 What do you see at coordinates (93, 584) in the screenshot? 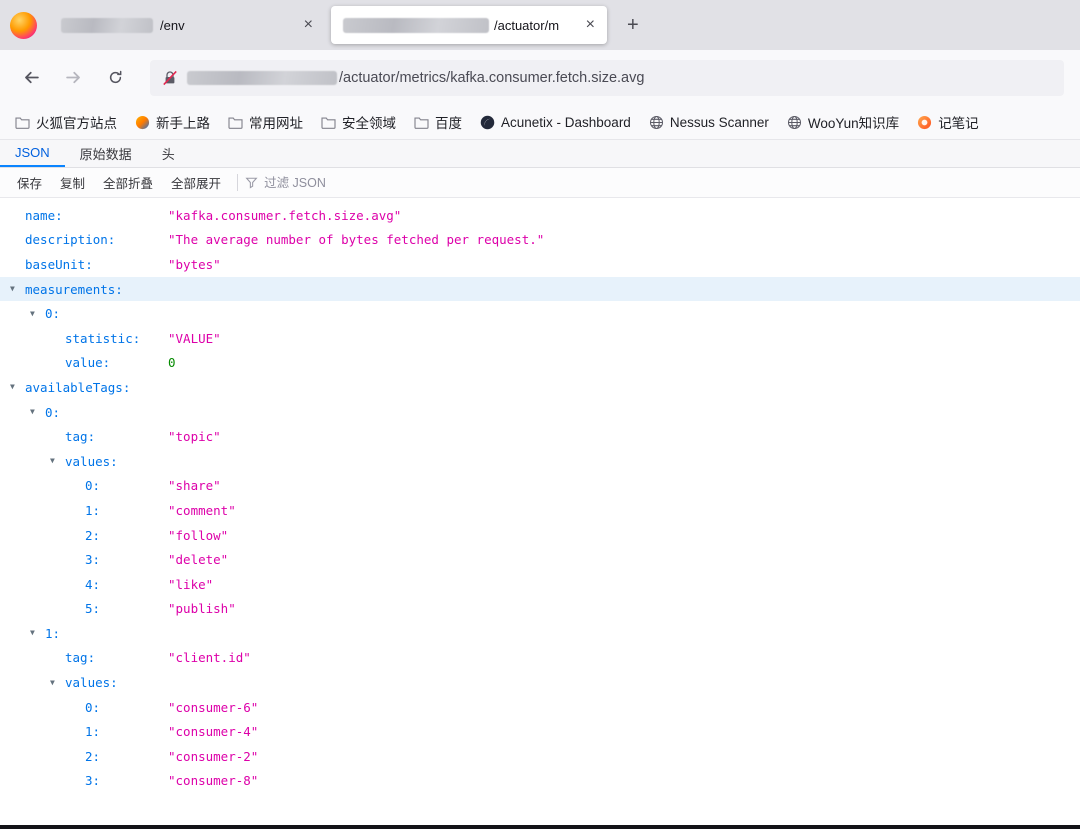
I see `json-key: 4:` at bounding box center [93, 584].